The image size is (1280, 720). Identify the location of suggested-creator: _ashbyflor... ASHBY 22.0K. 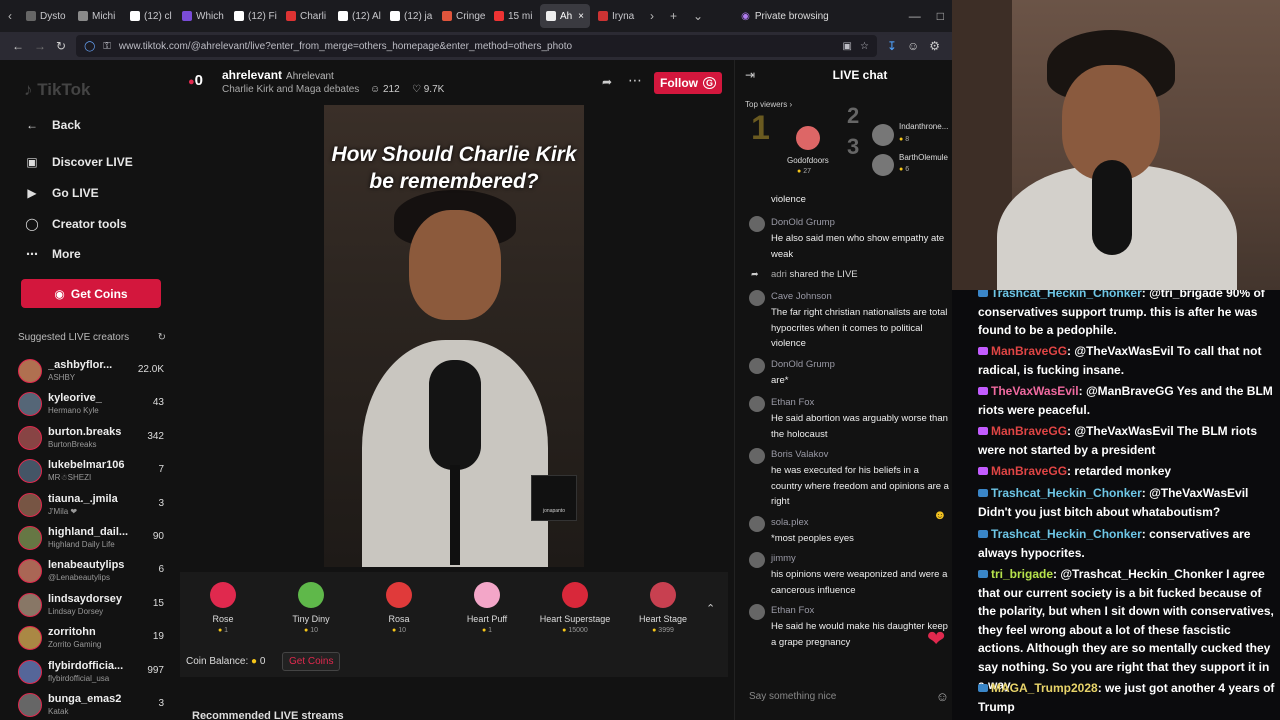
(92, 371).